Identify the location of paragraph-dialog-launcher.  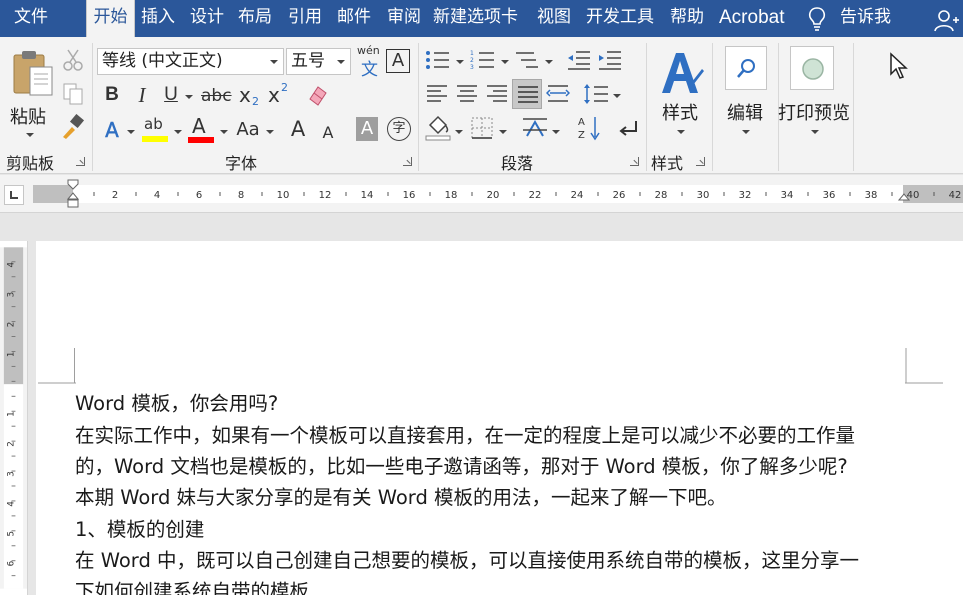
(634, 161).